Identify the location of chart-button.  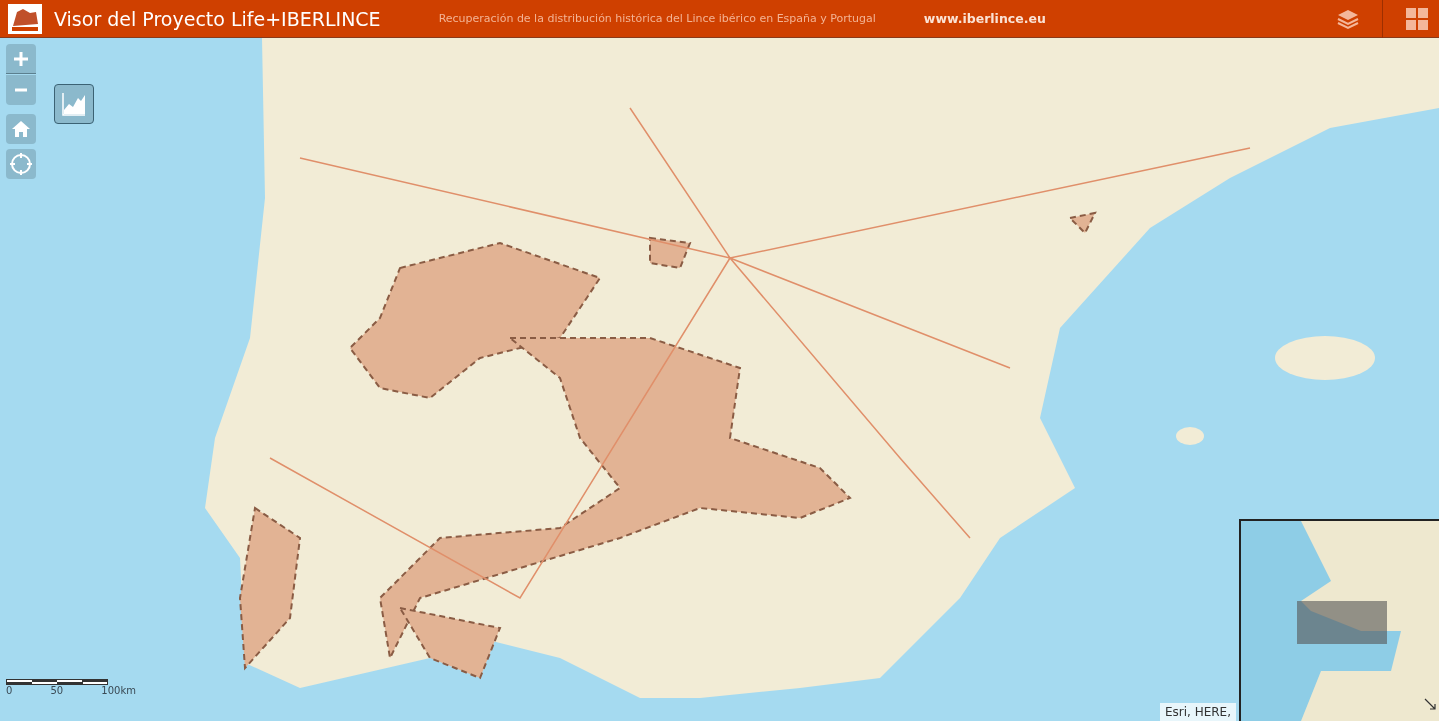
(74, 104).